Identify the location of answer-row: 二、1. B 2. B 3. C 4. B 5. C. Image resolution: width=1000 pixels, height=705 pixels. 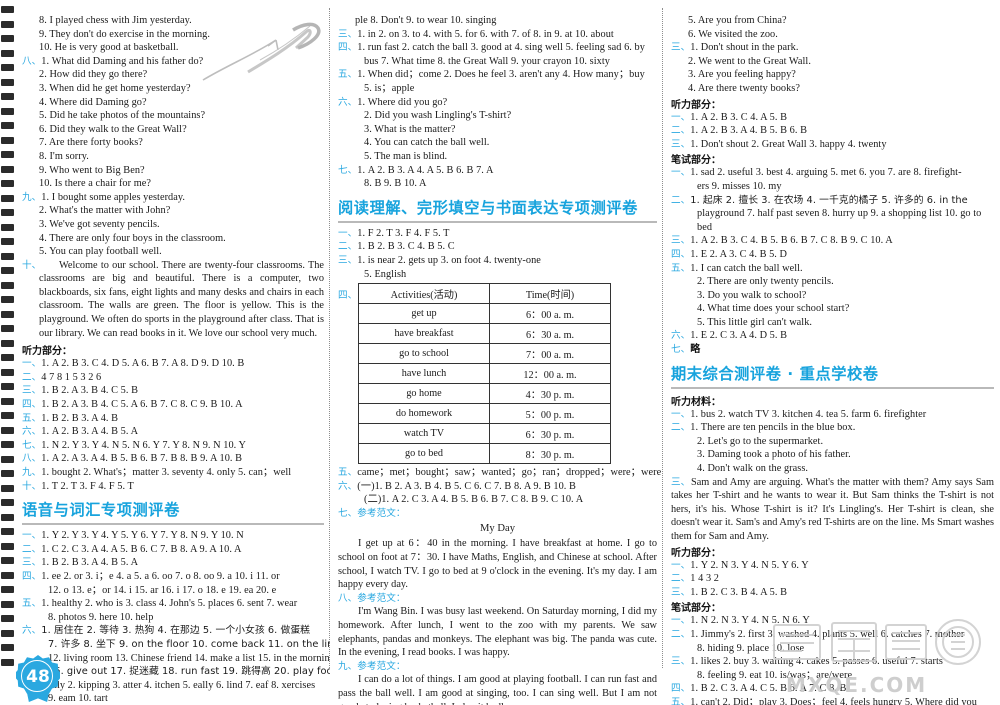
(497, 247).